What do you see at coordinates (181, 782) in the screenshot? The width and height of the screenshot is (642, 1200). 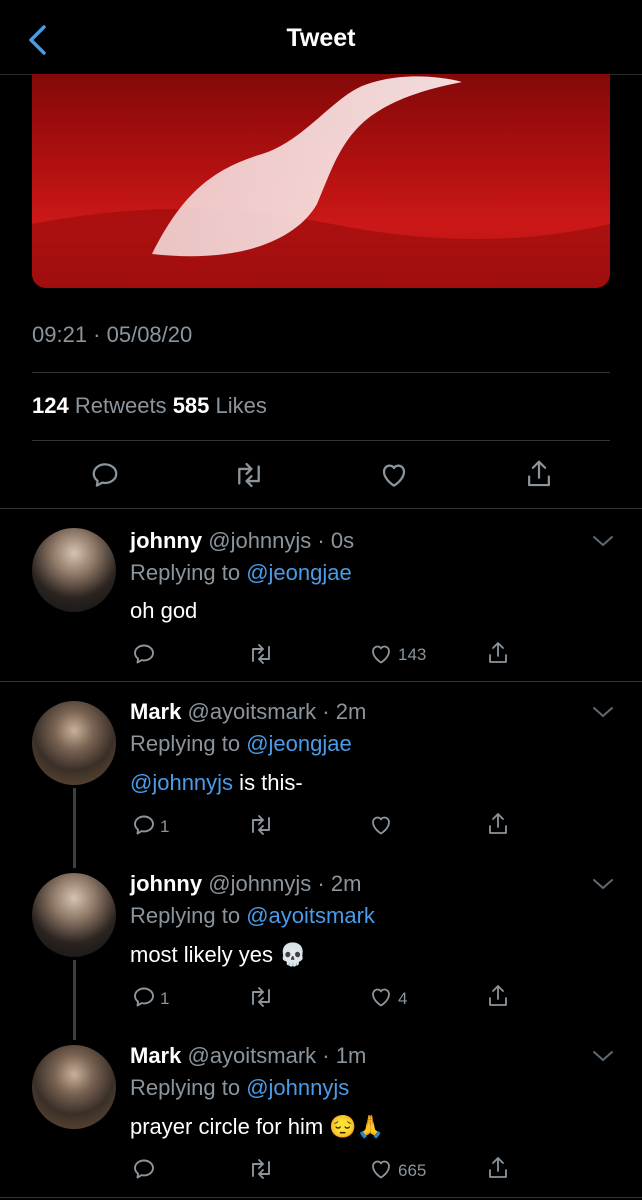 I see `mention-link: @johnnyjs` at bounding box center [181, 782].